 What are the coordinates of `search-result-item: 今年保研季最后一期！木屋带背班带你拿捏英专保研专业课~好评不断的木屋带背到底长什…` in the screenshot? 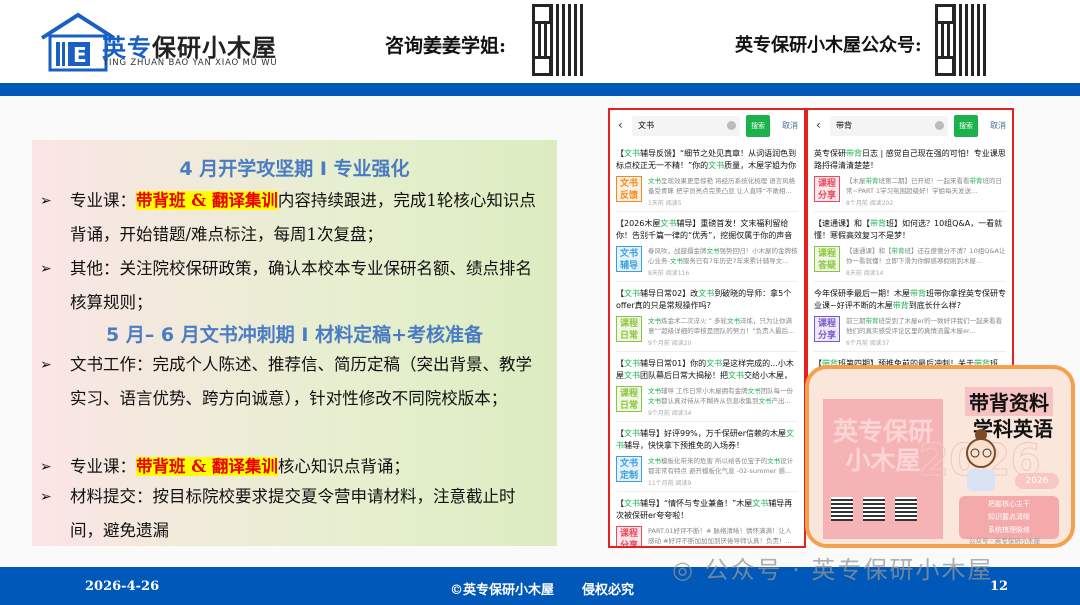 It's located at (910, 317).